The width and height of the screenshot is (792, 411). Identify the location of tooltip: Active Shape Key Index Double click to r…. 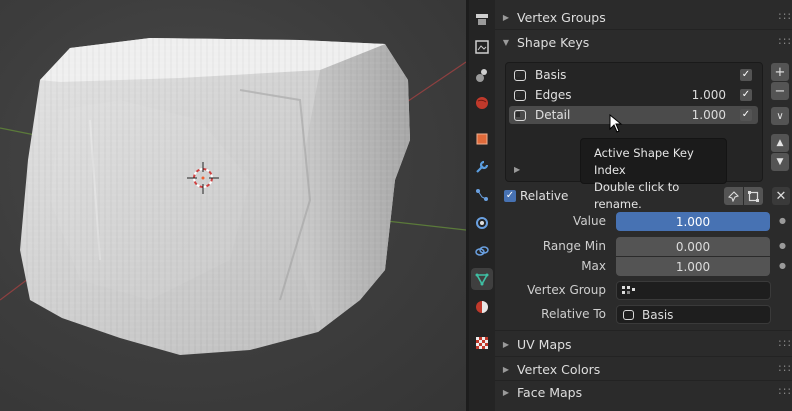
(653, 174).